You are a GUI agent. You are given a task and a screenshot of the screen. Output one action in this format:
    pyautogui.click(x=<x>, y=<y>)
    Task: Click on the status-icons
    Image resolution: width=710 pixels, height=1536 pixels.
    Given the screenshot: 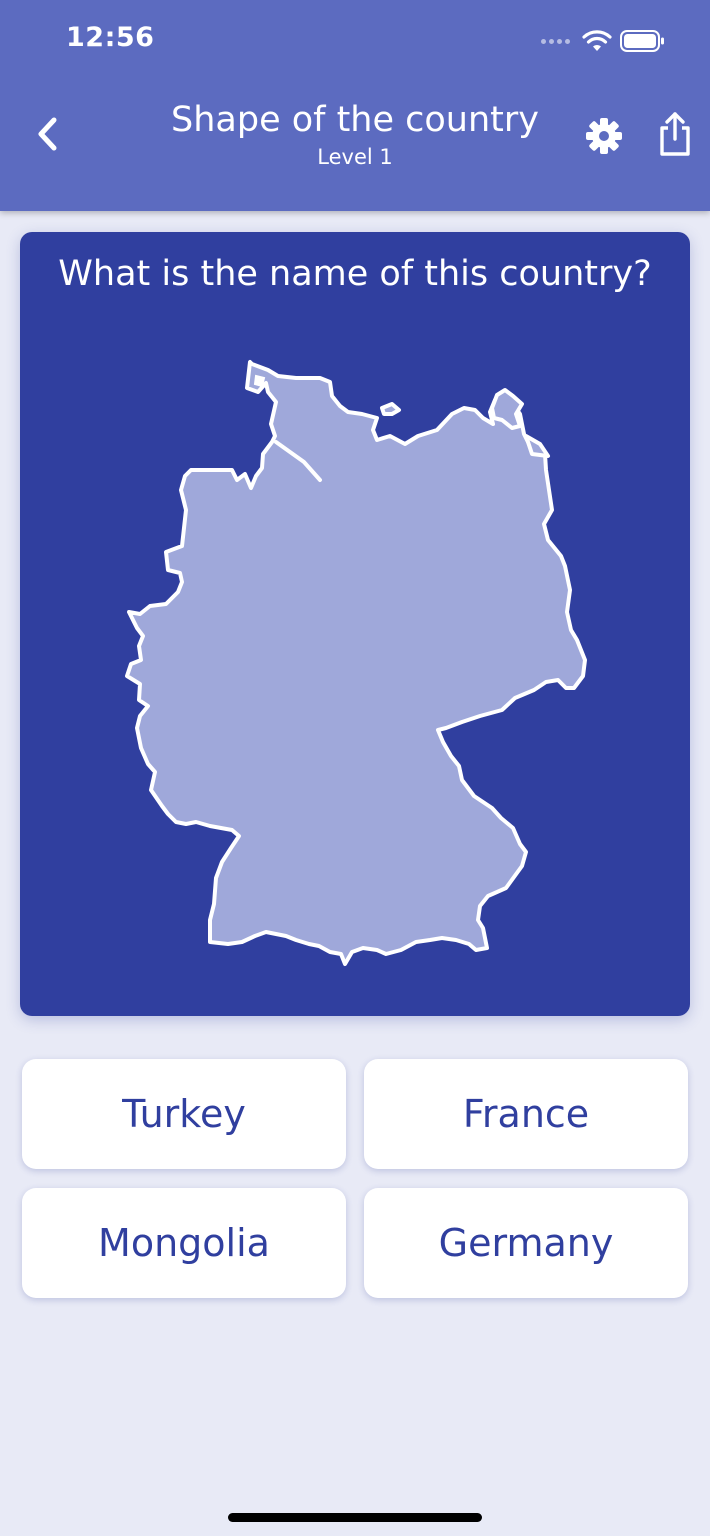 What is the action you would take?
    pyautogui.click(x=603, y=41)
    